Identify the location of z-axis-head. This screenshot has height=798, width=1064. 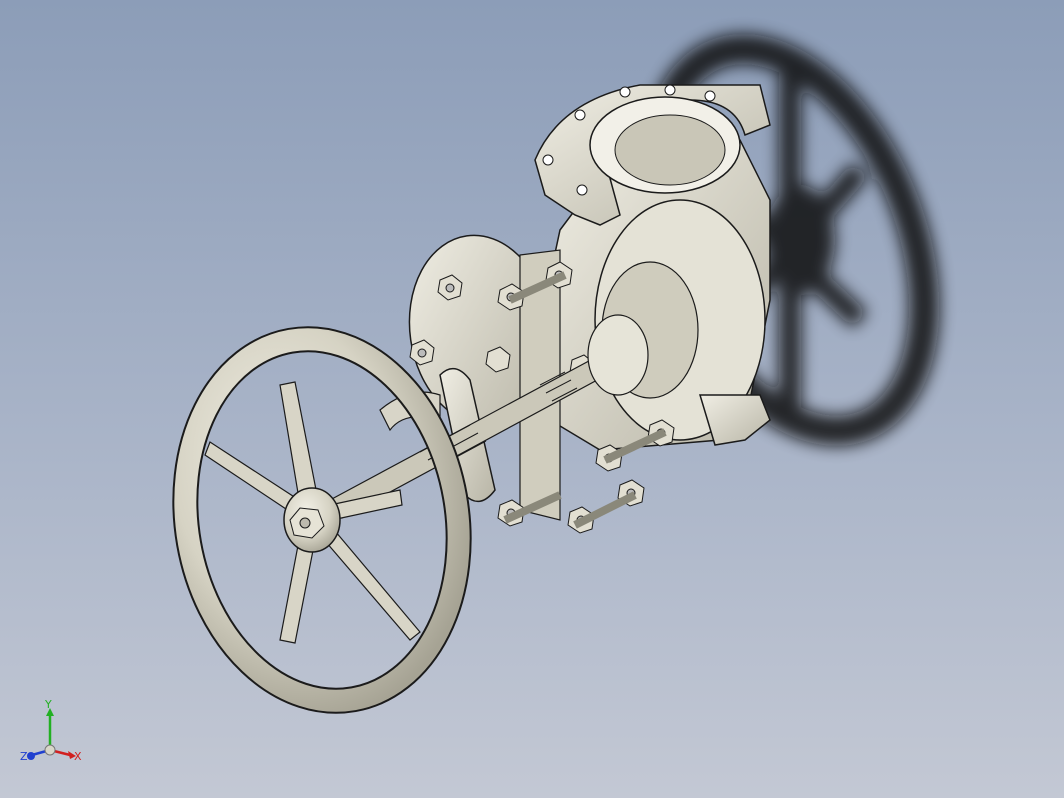
(31, 756).